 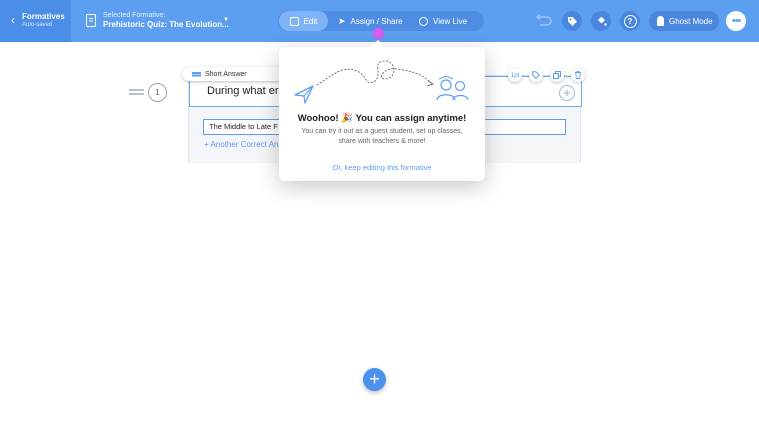 I want to click on more-button: •••, so click(x=736, y=21).